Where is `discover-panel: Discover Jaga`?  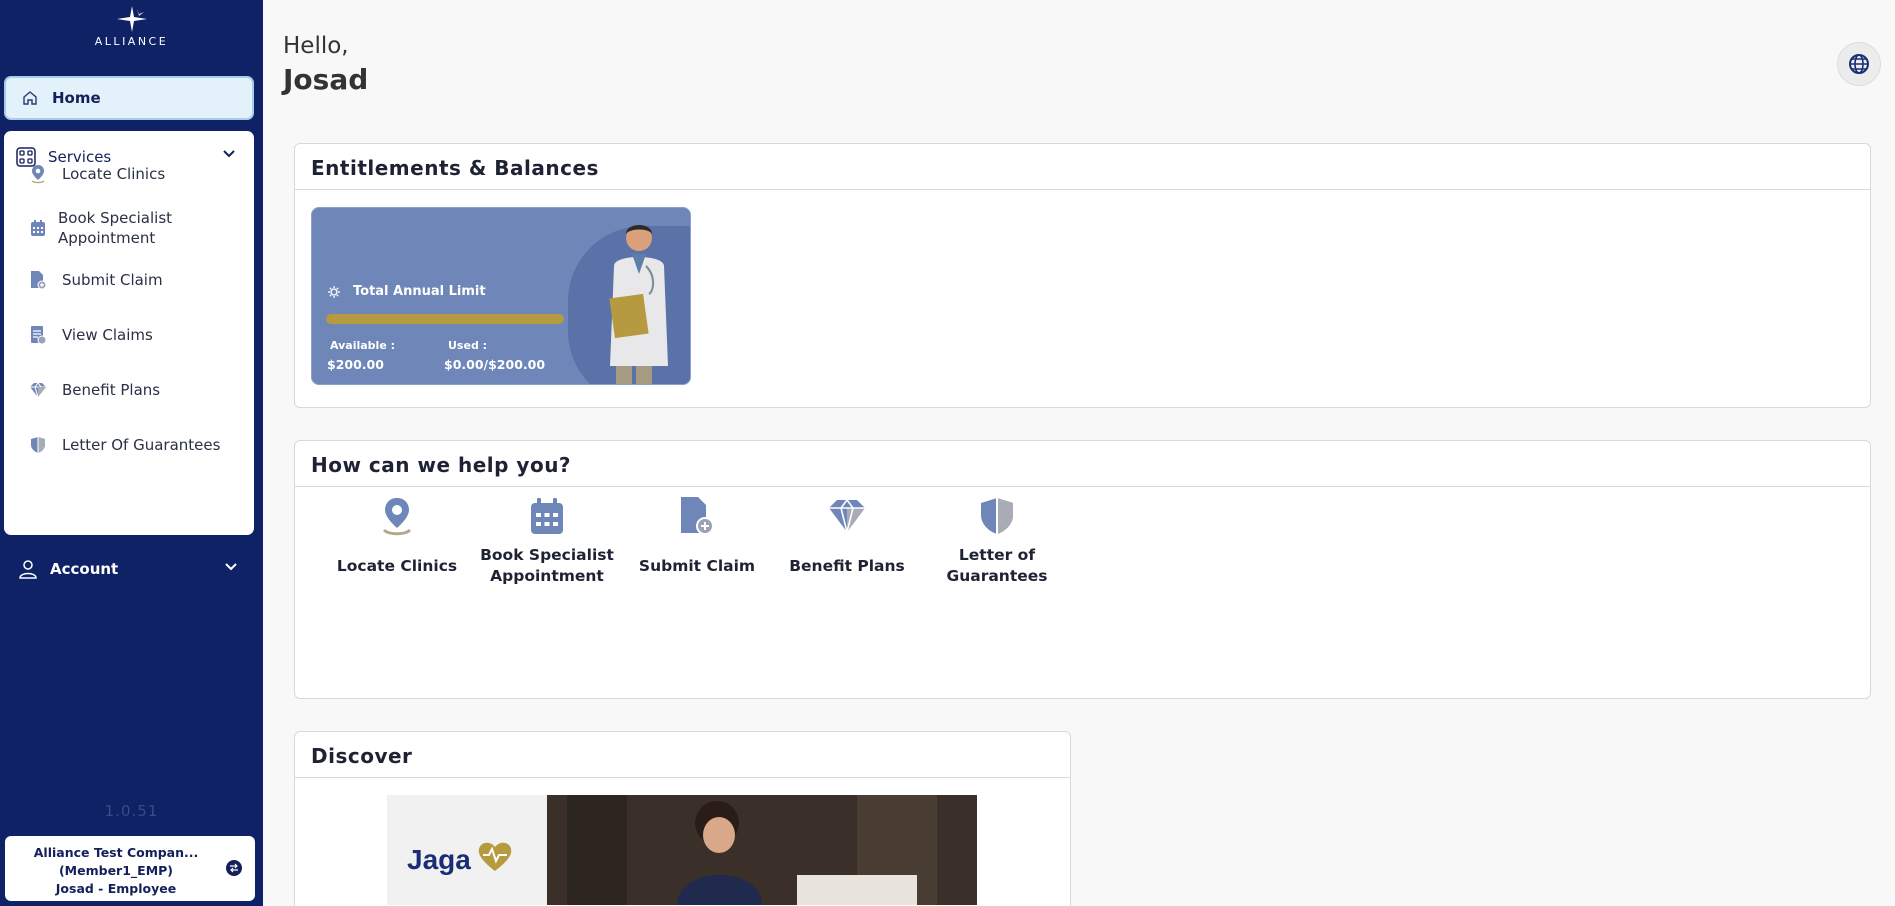 discover-panel: Discover Jaga is located at coordinates (682, 818).